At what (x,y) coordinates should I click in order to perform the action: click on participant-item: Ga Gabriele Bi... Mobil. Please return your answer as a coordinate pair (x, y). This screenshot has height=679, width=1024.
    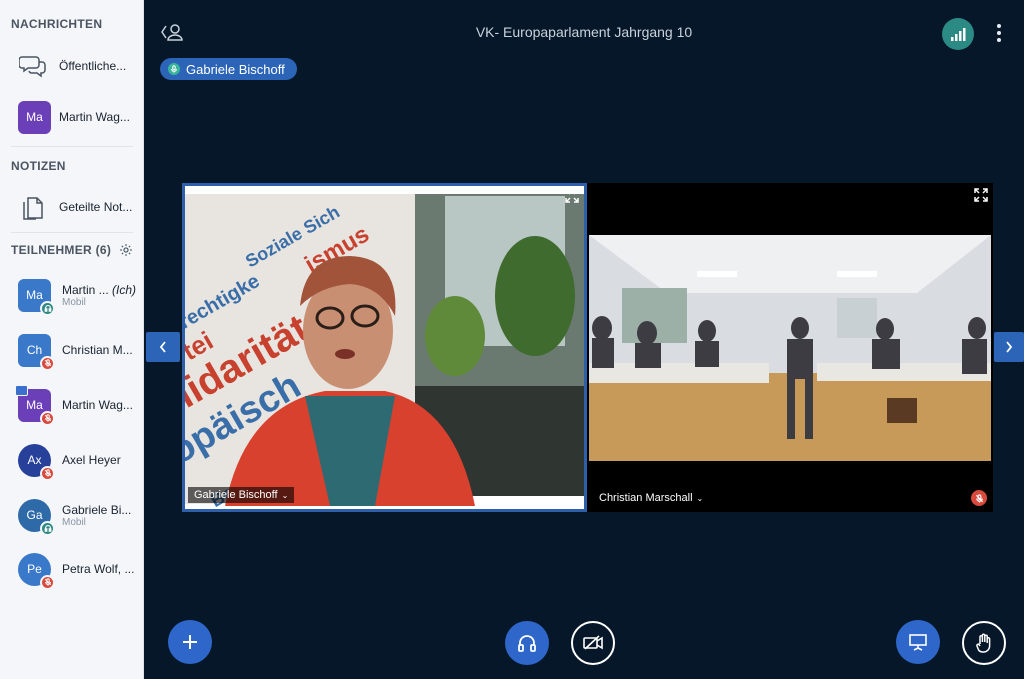
    Looking at the image, I should click on (71, 516).